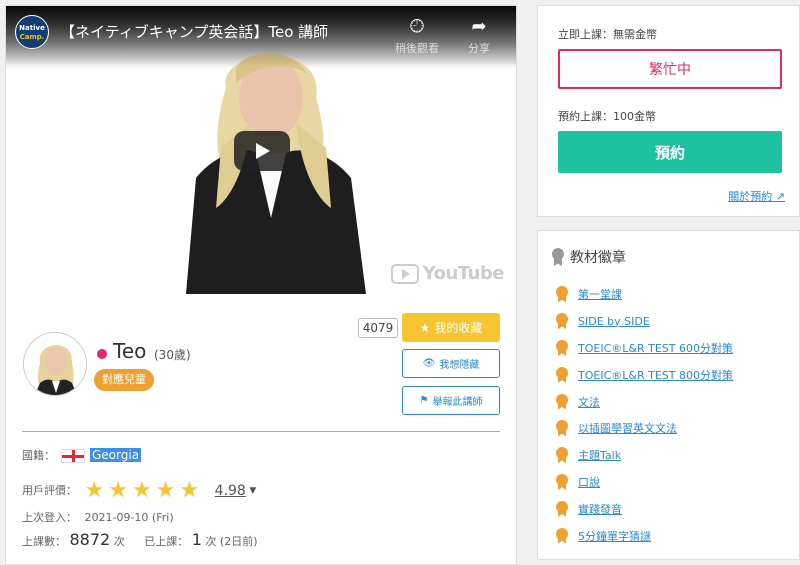 The height and width of the screenshot is (565, 800). Describe the element at coordinates (238, 541) in the screenshot. I see `taken-ago: (2日前)` at that location.